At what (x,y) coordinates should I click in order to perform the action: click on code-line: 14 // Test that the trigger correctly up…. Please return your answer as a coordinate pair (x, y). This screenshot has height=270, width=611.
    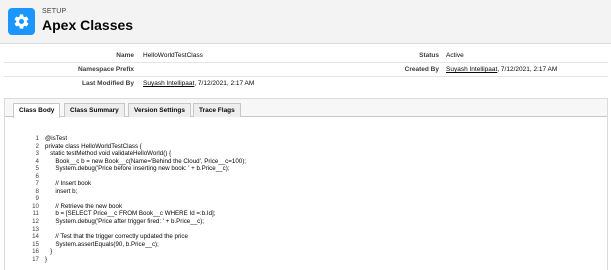
    Looking at the image, I should click on (308, 237).